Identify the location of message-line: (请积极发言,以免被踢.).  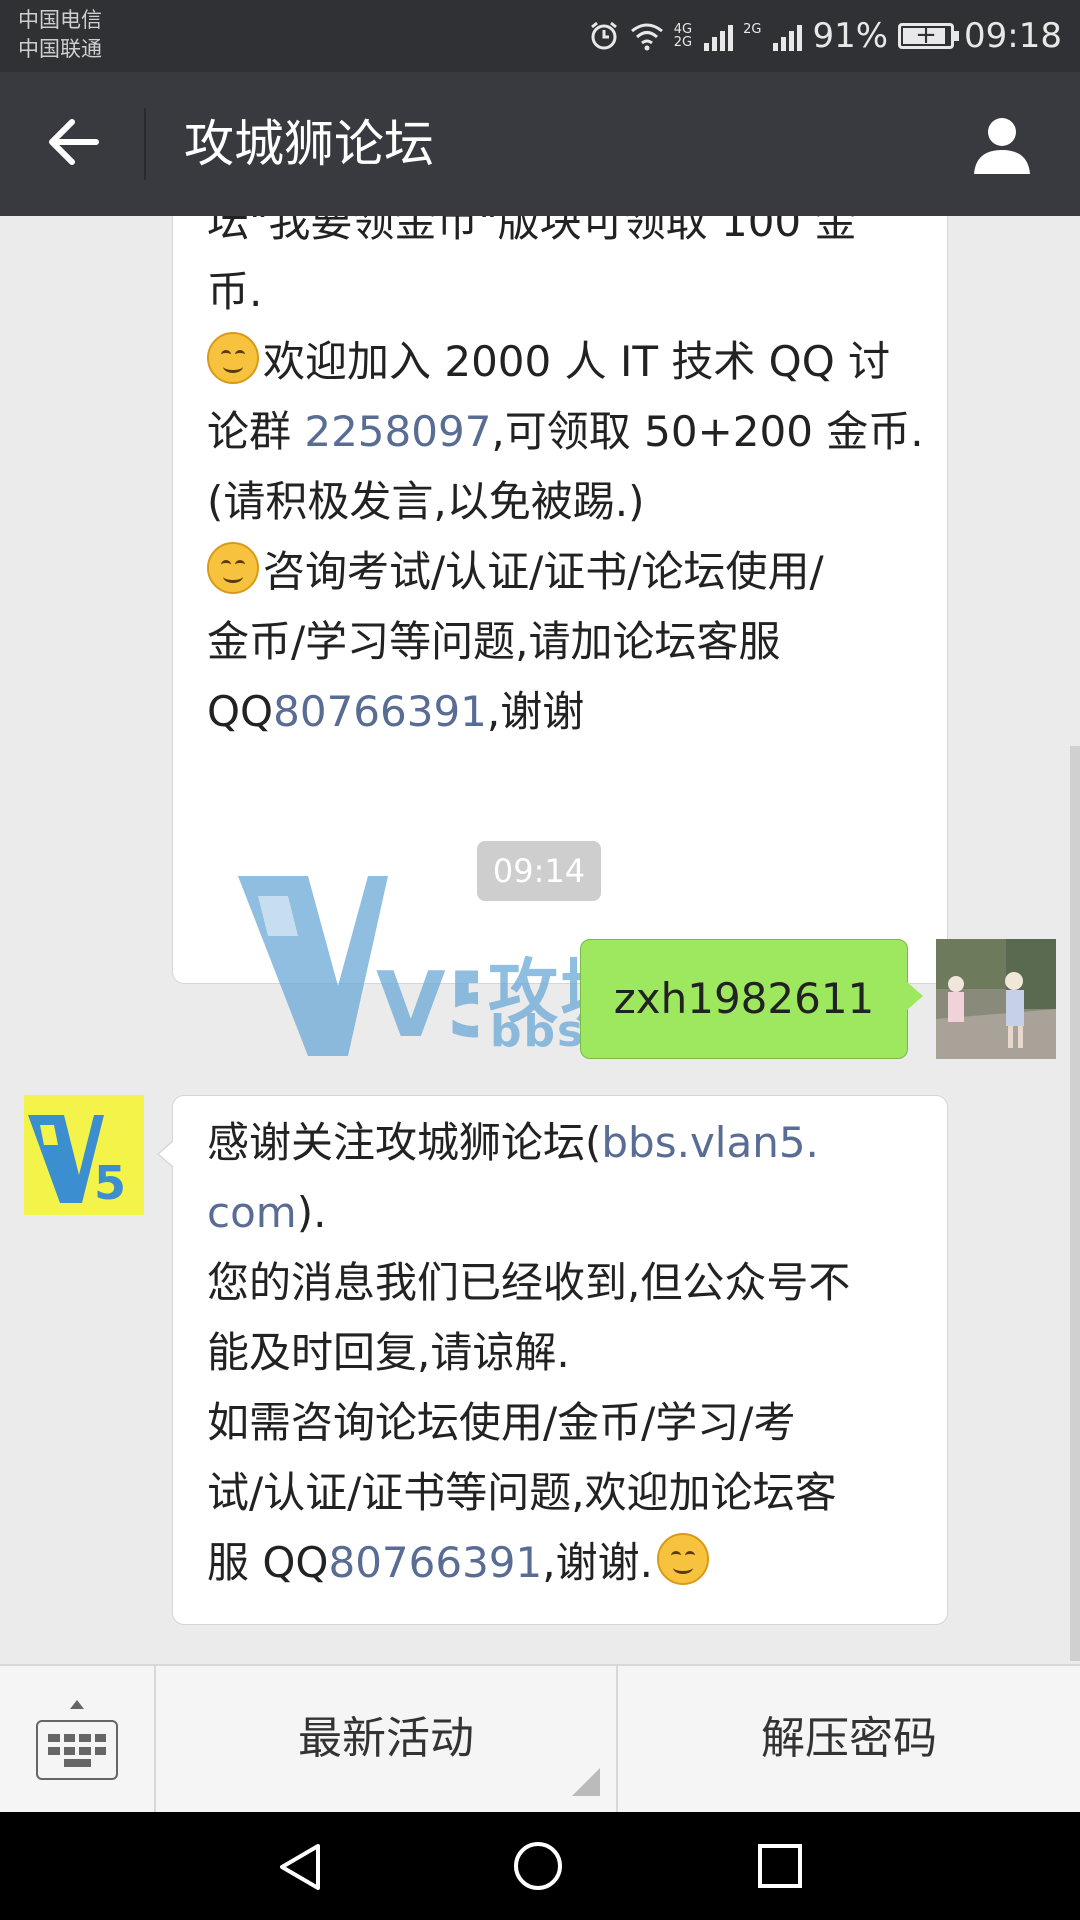
(426, 501).